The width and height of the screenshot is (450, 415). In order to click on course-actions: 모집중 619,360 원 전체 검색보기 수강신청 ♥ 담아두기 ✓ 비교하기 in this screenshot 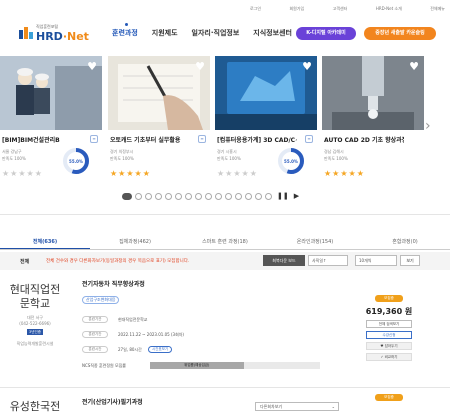, I will do `click(389, 328)`.